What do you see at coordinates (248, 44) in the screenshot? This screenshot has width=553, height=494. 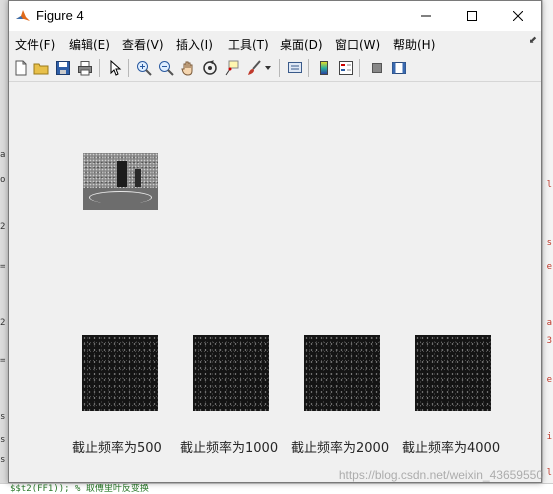 I see `menu-tools: 工具(T)` at bounding box center [248, 44].